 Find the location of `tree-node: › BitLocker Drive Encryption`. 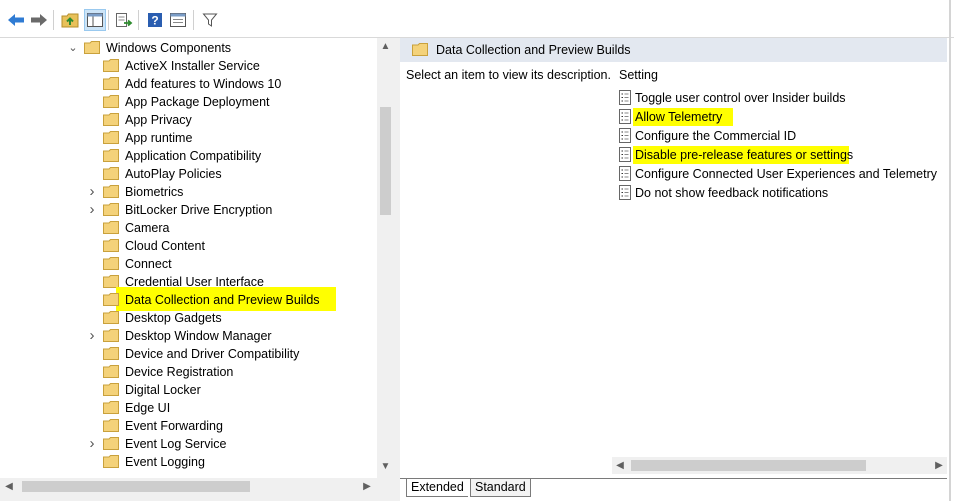

tree-node: › BitLocker Drive Encryption is located at coordinates (198, 210).